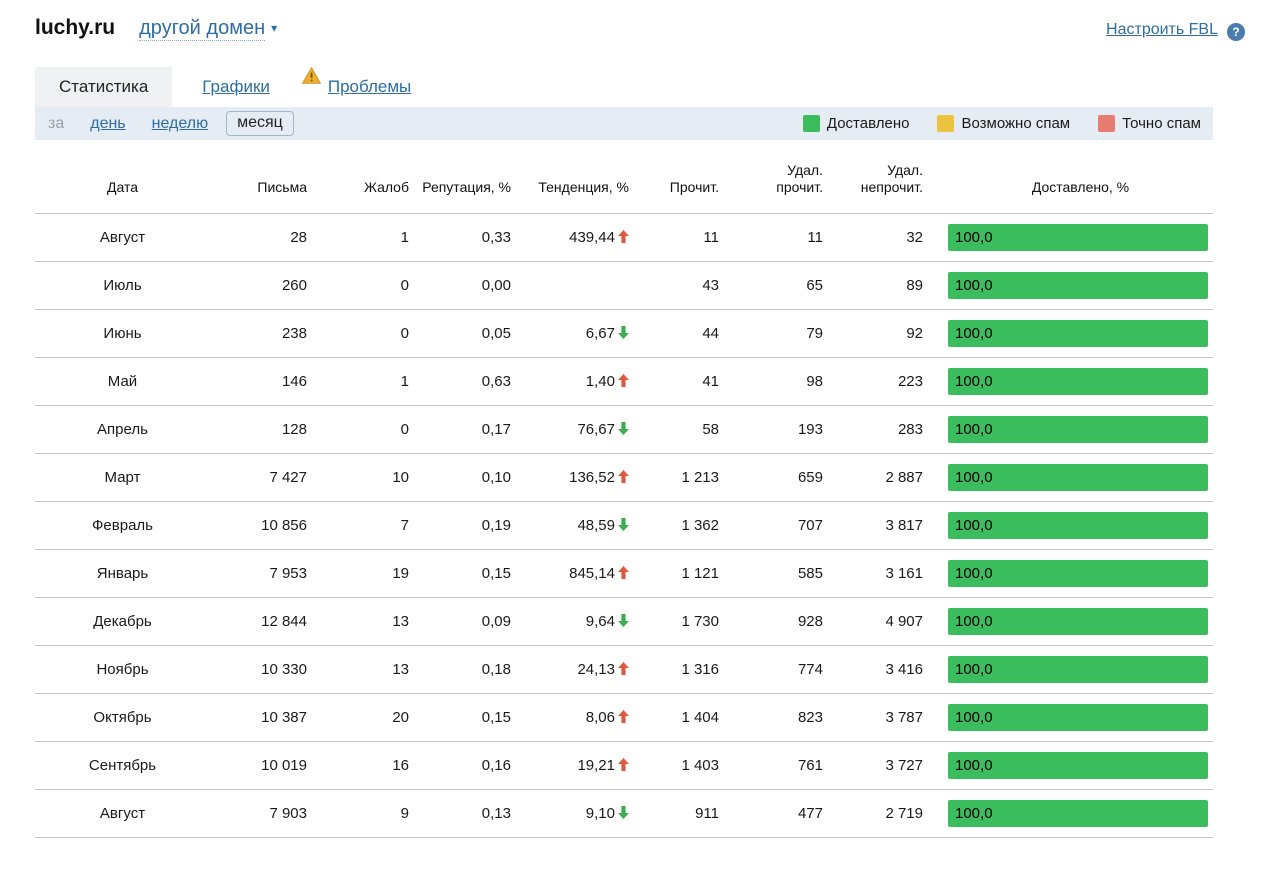 The height and width of the screenshot is (889, 1280). What do you see at coordinates (1162, 30) in the screenshot?
I see `fbl-settings-link: Настроить FBL` at bounding box center [1162, 30].